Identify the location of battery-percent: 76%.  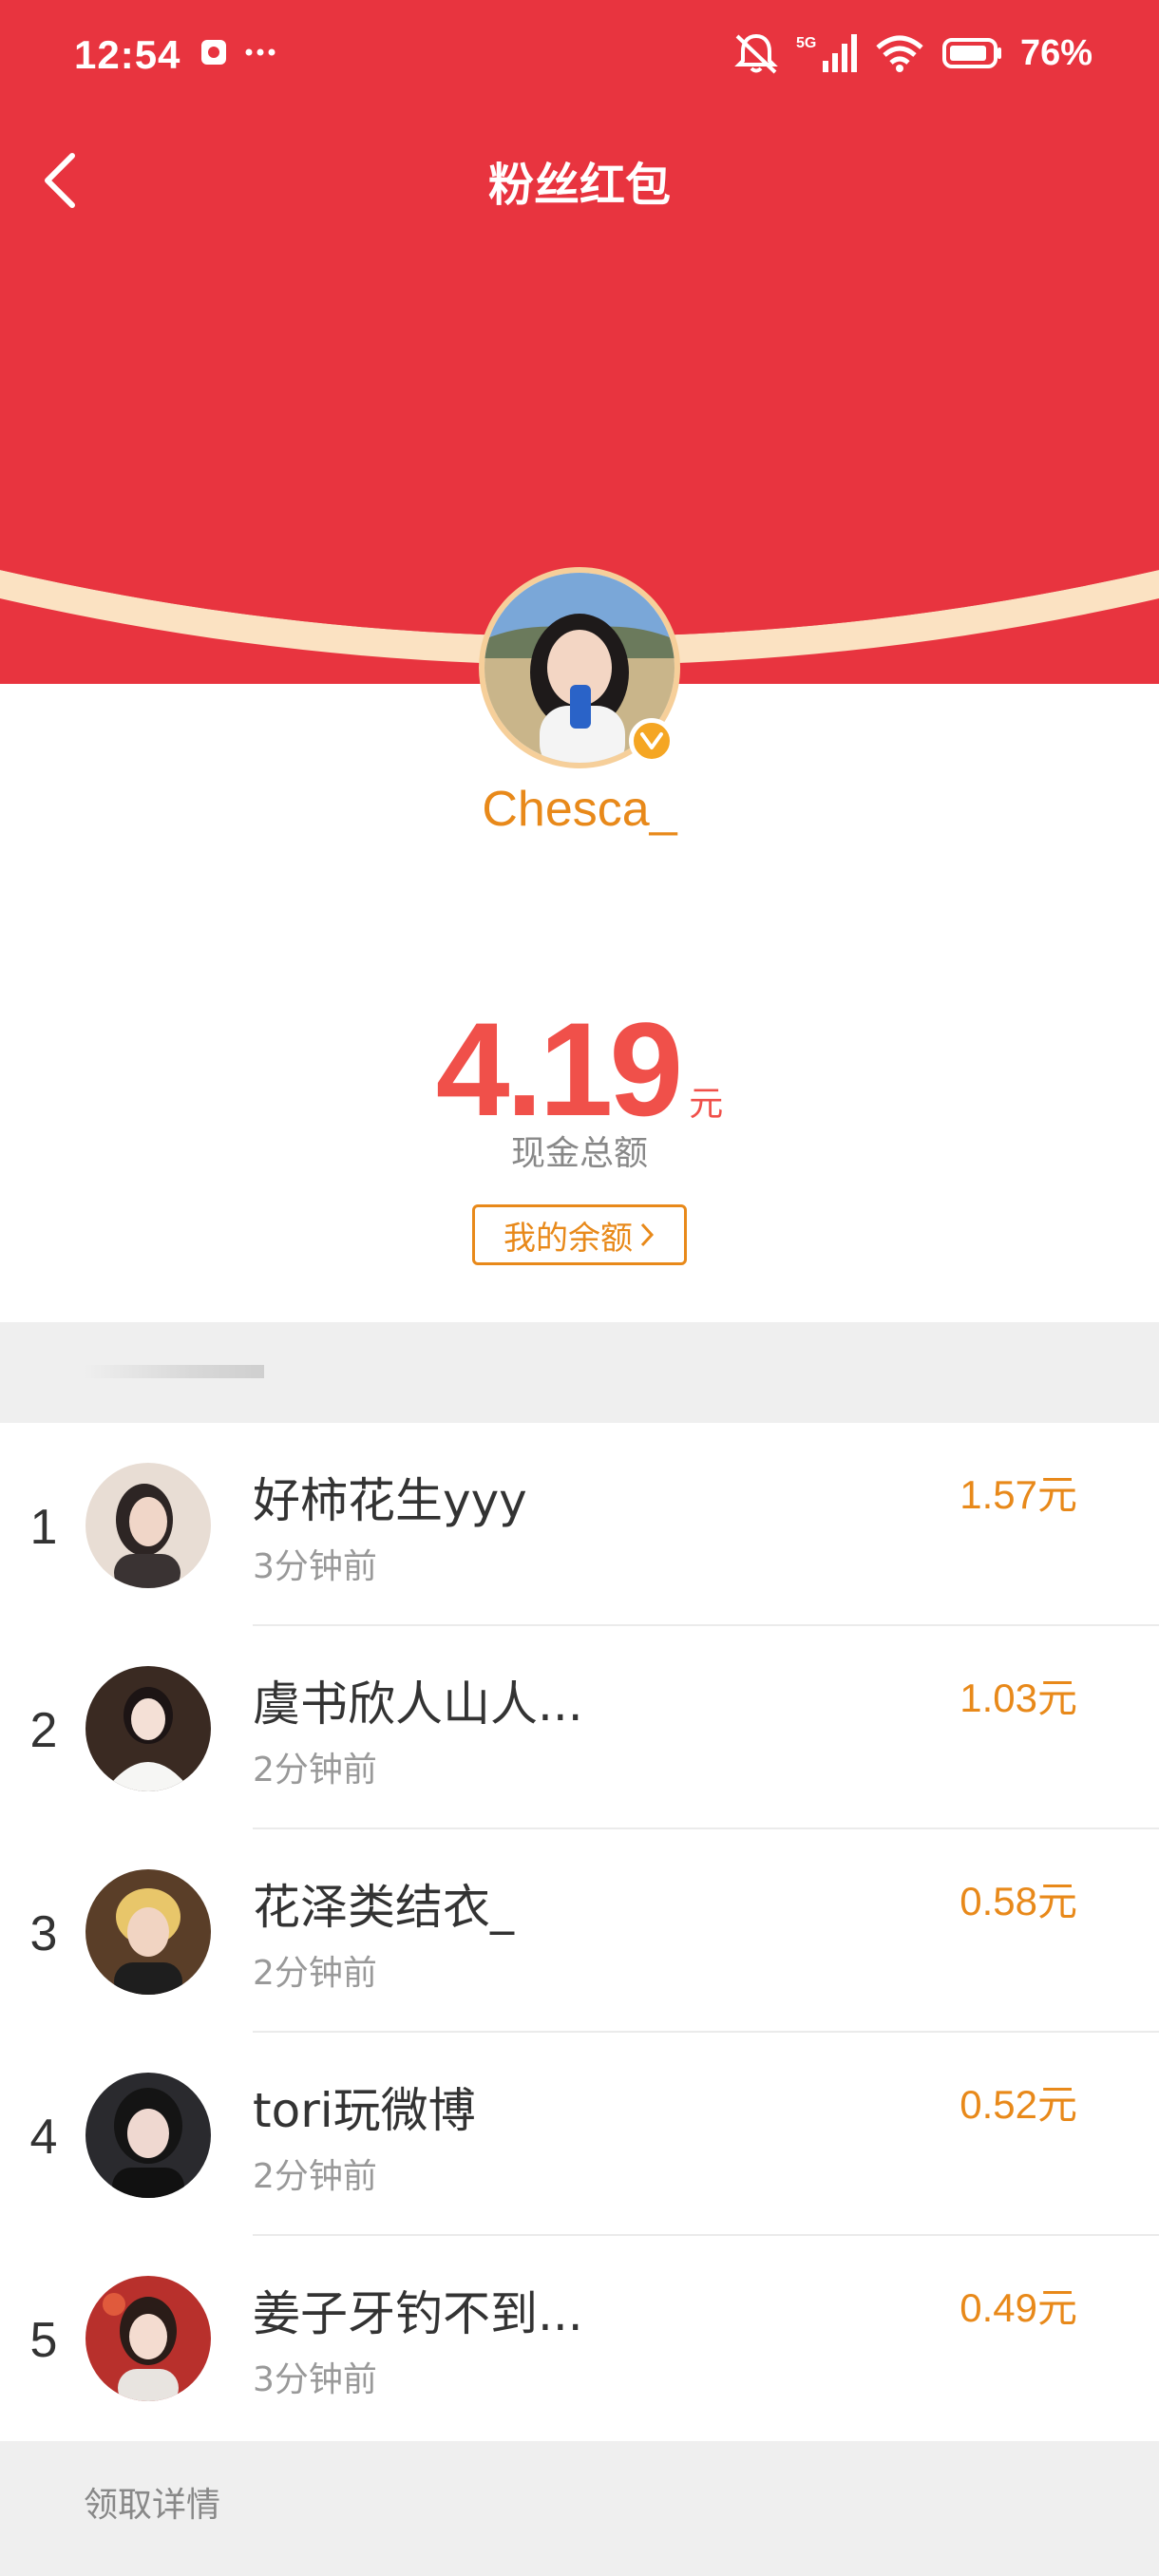
(1055, 52).